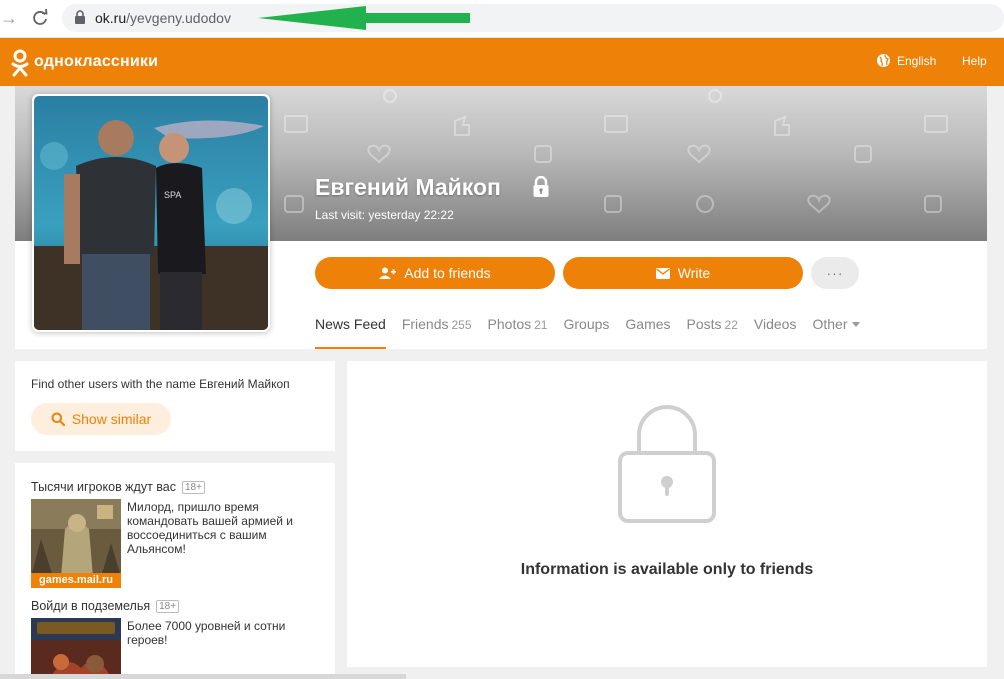 Image resolution: width=1004 pixels, height=679 pixels. I want to click on tab-count: 22, so click(731, 325).